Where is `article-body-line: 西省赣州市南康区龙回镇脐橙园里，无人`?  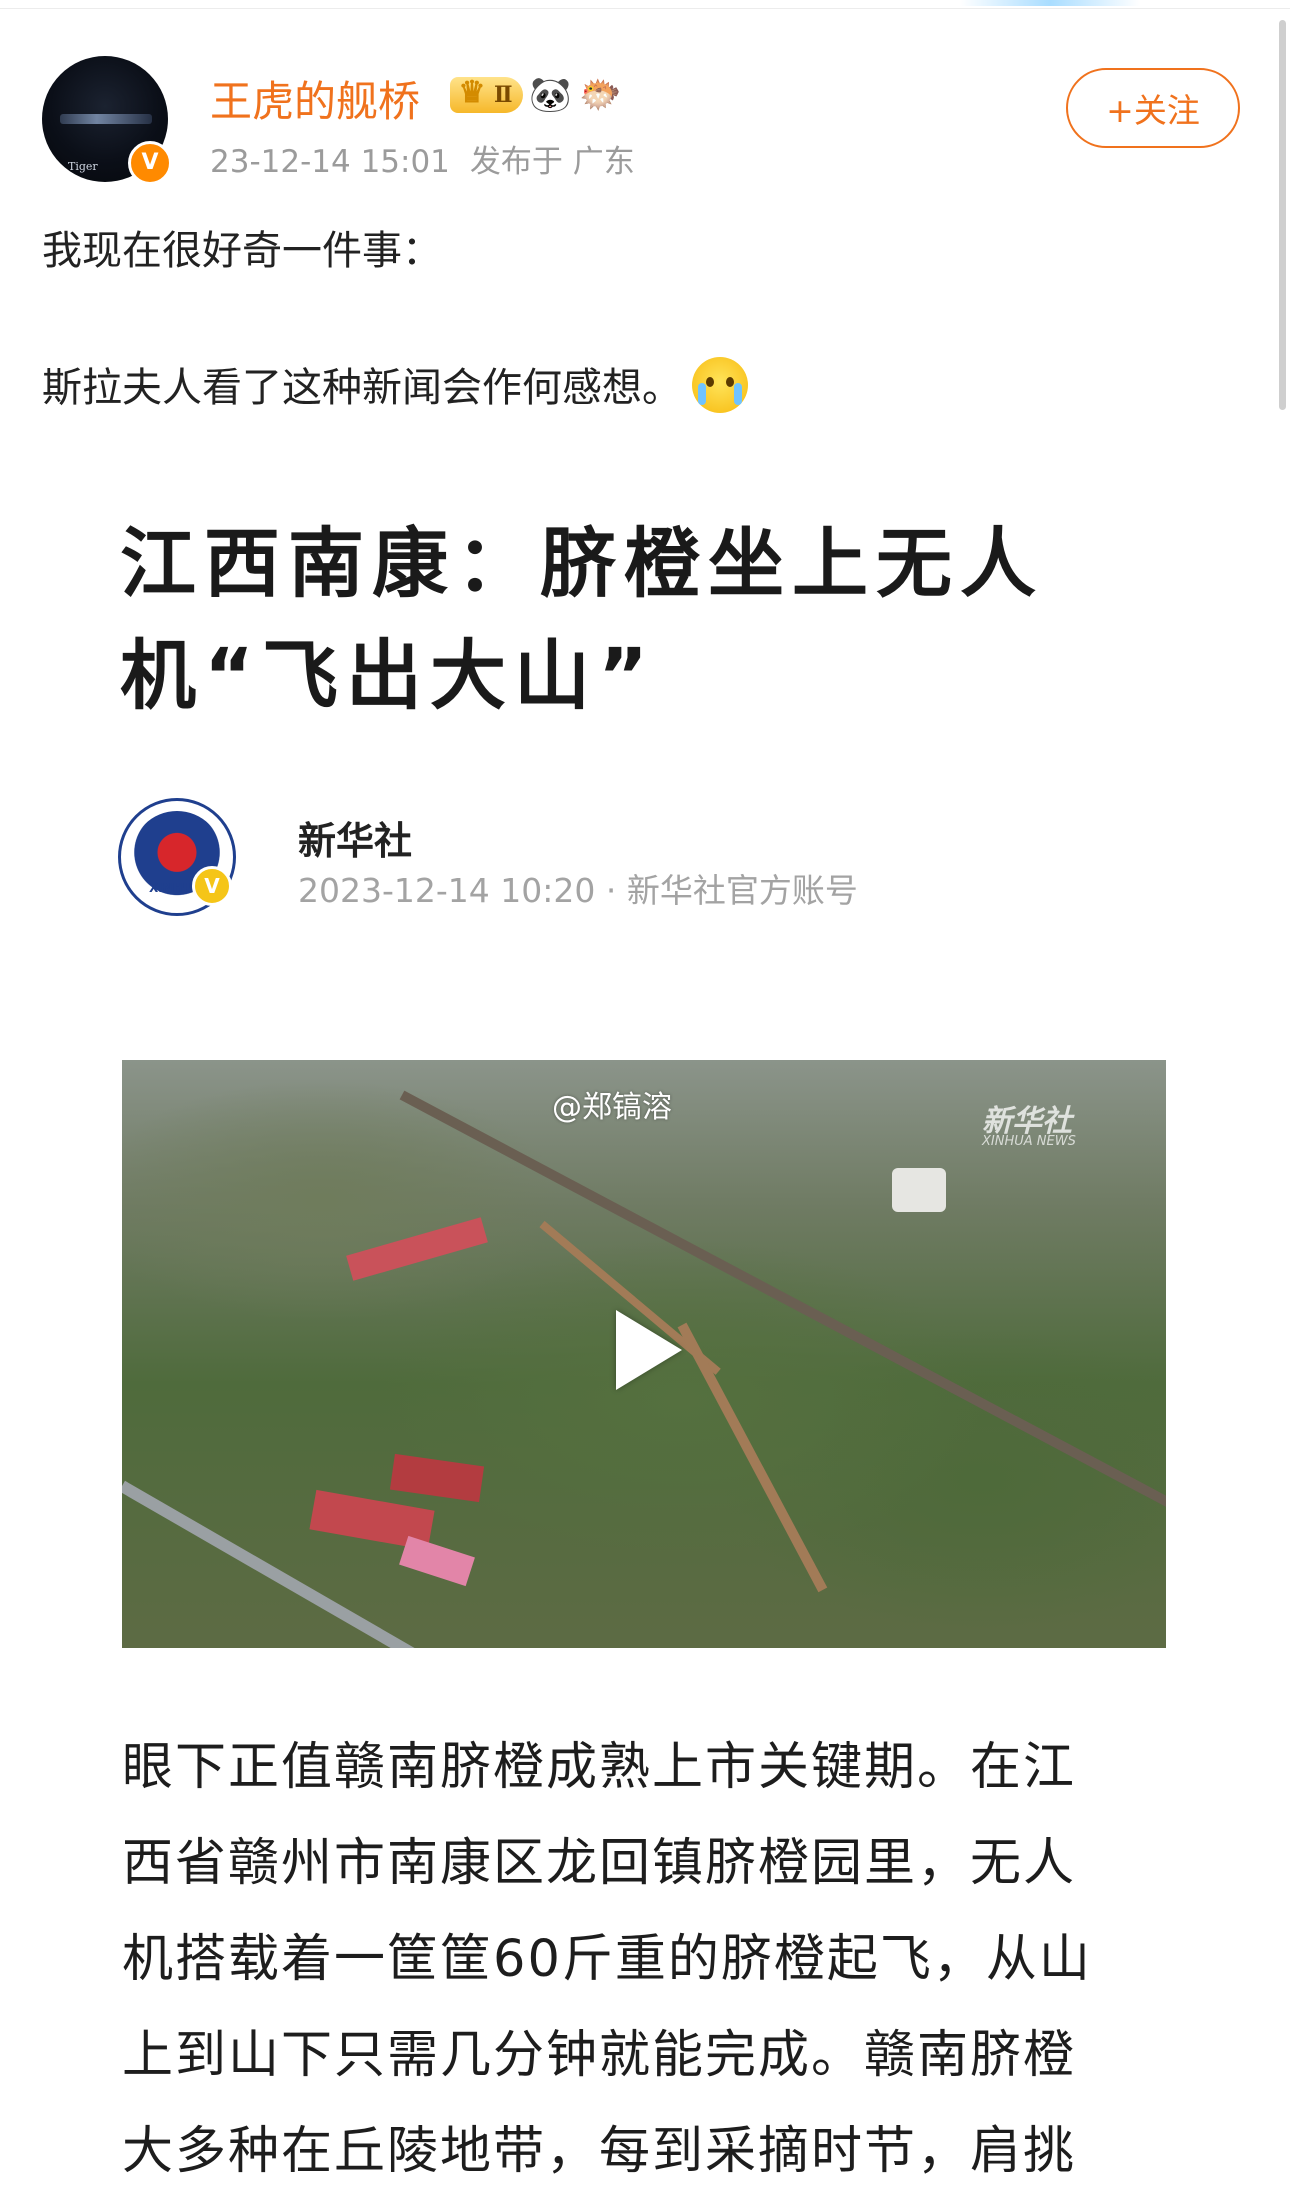 article-body-line: 西省赣州市南康区龙回镇脐橙园里，无人 is located at coordinates (599, 1863).